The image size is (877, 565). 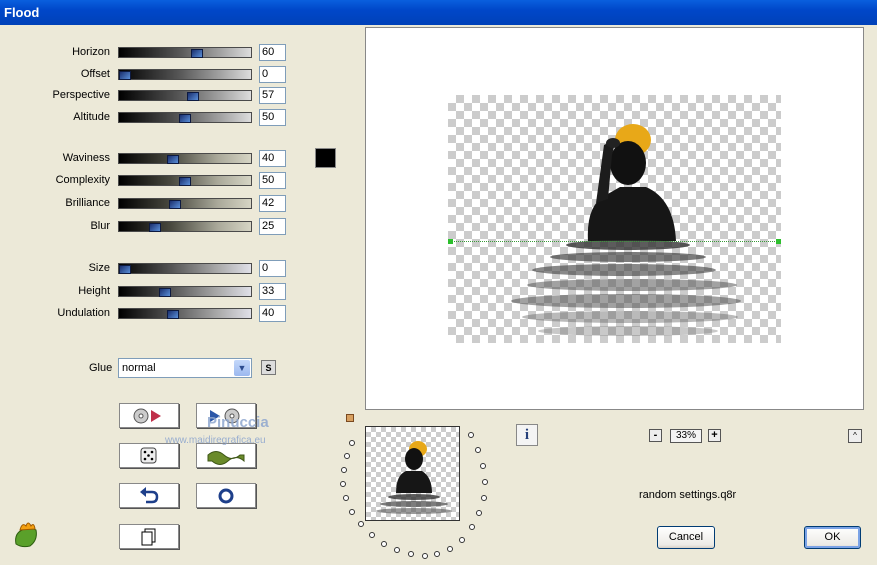 I want to click on horizon-handle-left, so click(x=450, y=241).